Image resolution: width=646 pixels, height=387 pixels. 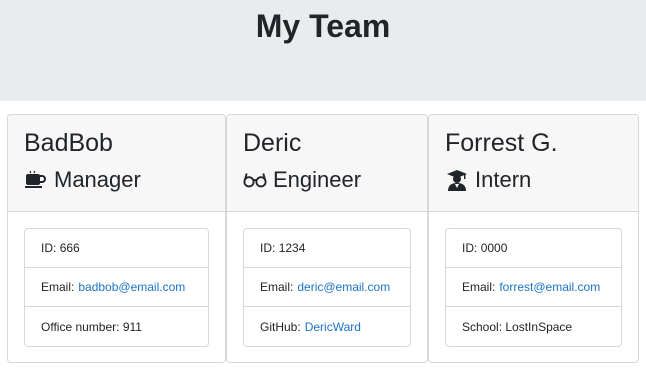 What do you see at coordinates (69, 248) in the screenshot?
I see `id-value: 666` at bounding box center [69, 248].